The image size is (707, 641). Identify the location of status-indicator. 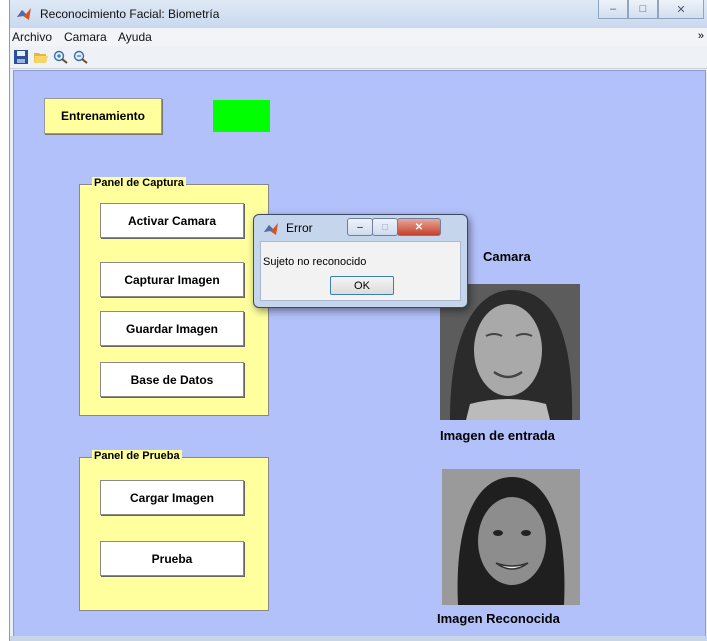
(241, 116).